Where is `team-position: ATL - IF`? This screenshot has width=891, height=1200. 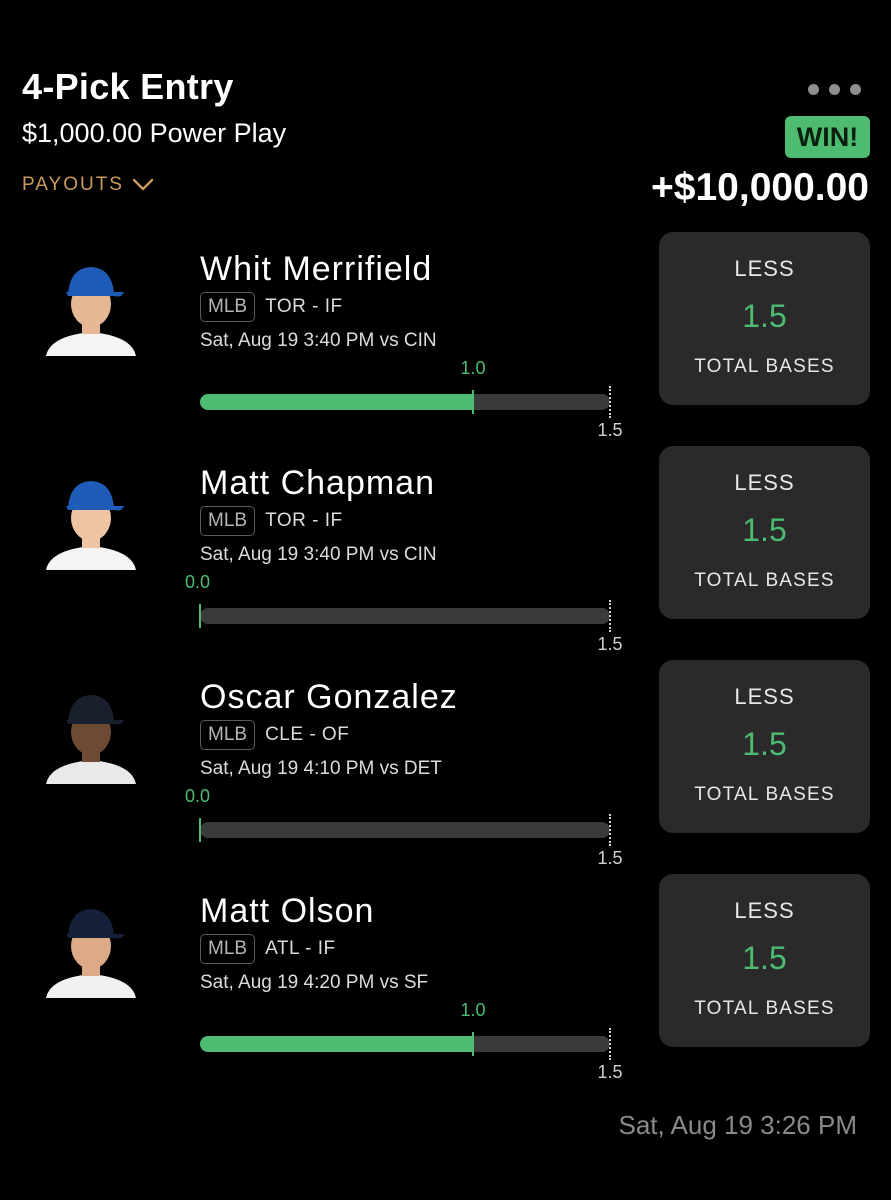
team-position: ATL - IF is located at coordinates (300, 948).